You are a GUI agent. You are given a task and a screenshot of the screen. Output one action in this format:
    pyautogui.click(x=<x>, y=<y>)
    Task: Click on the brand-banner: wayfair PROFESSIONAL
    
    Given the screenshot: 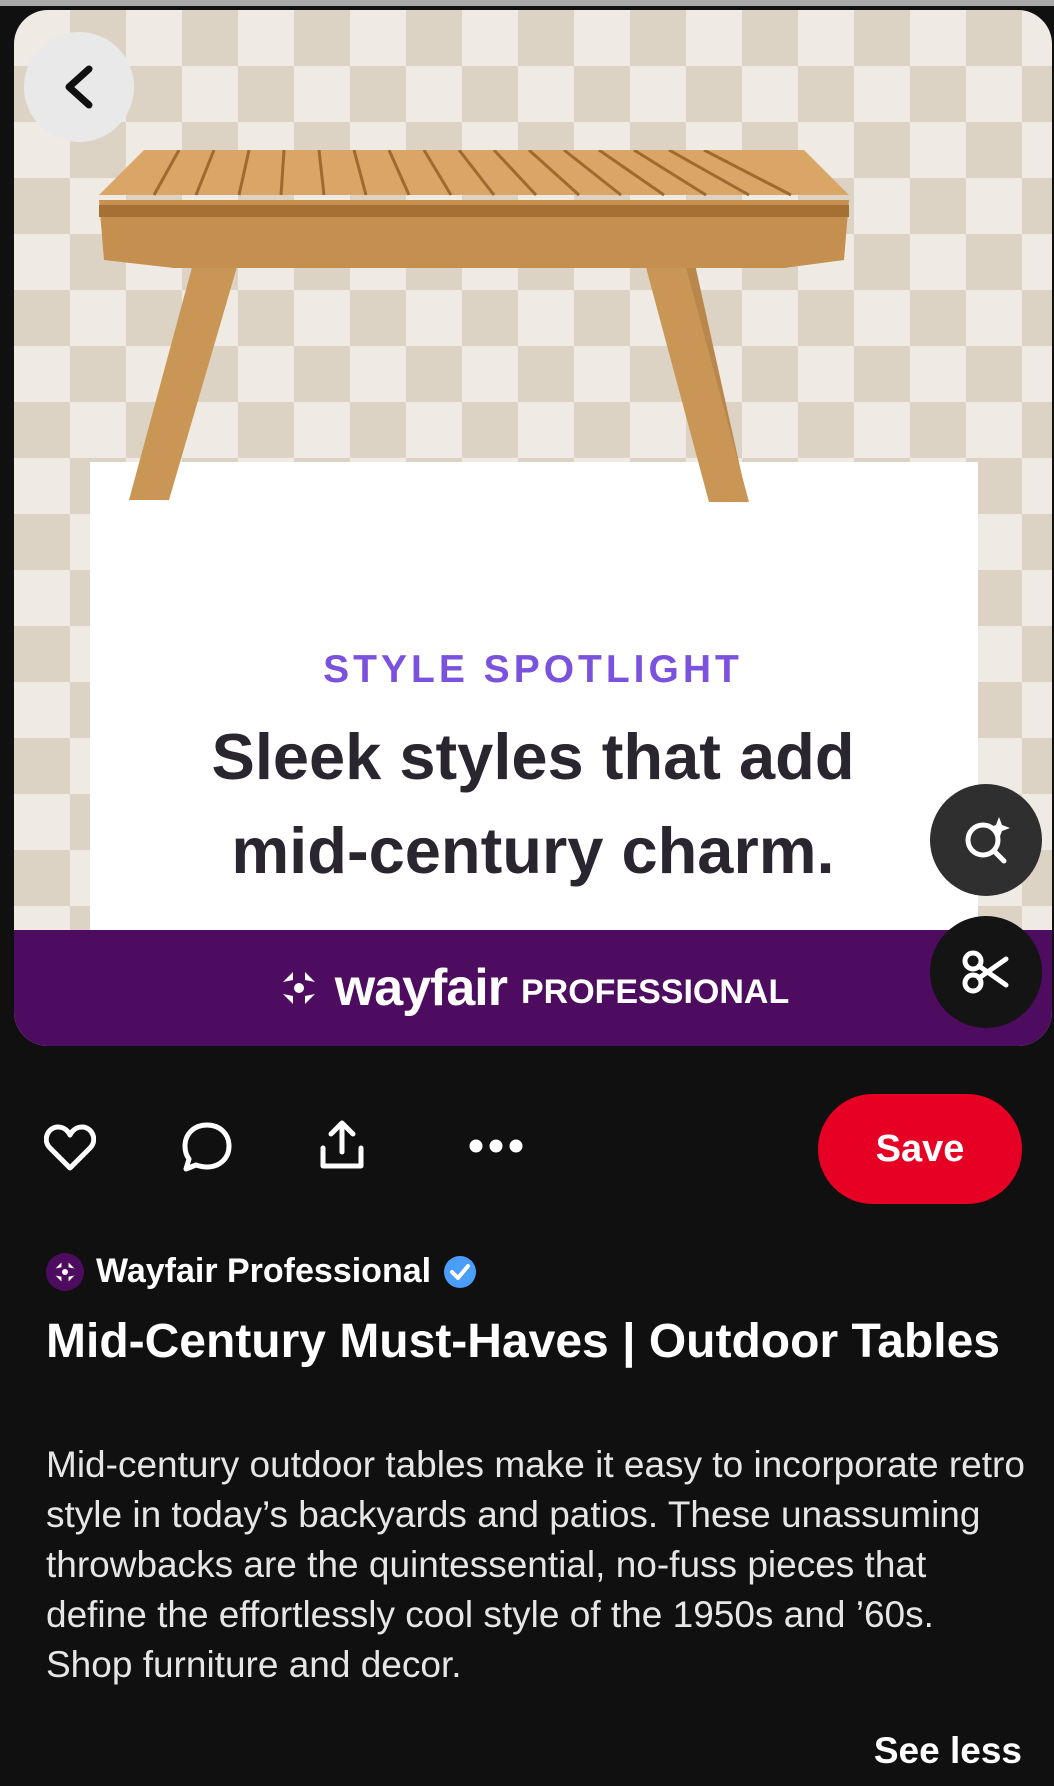 What is the action you would take?
    pyautogui.click(x=533, y=988)
    